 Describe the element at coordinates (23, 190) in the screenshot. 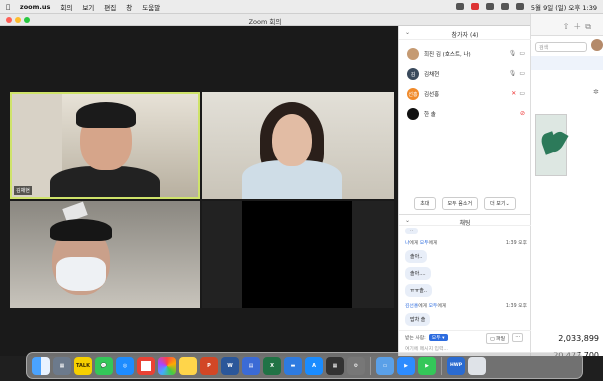

I see `video-tile-name: 김채현` at that location.